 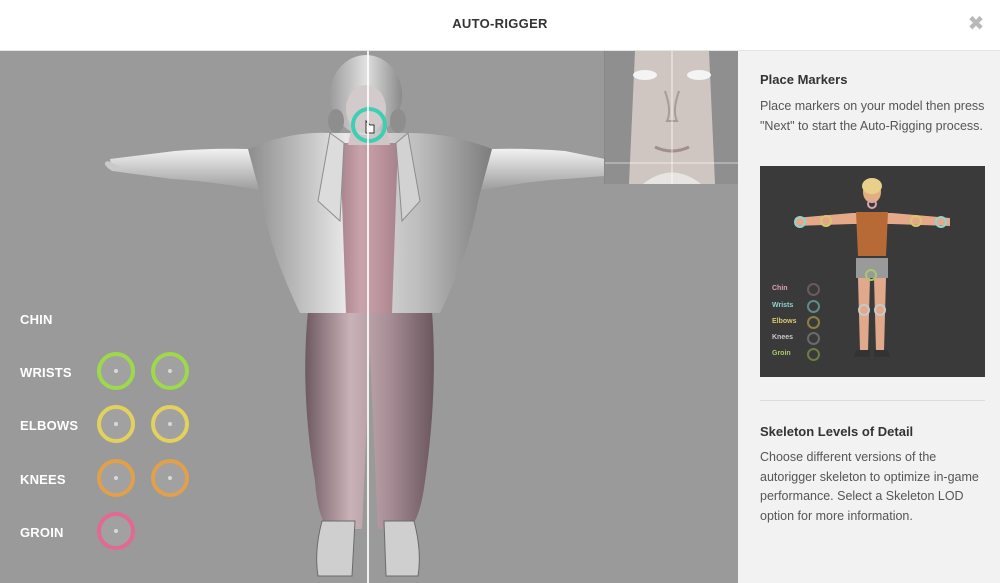 I want to click on zoom-preview, so click(x=671, y=117).